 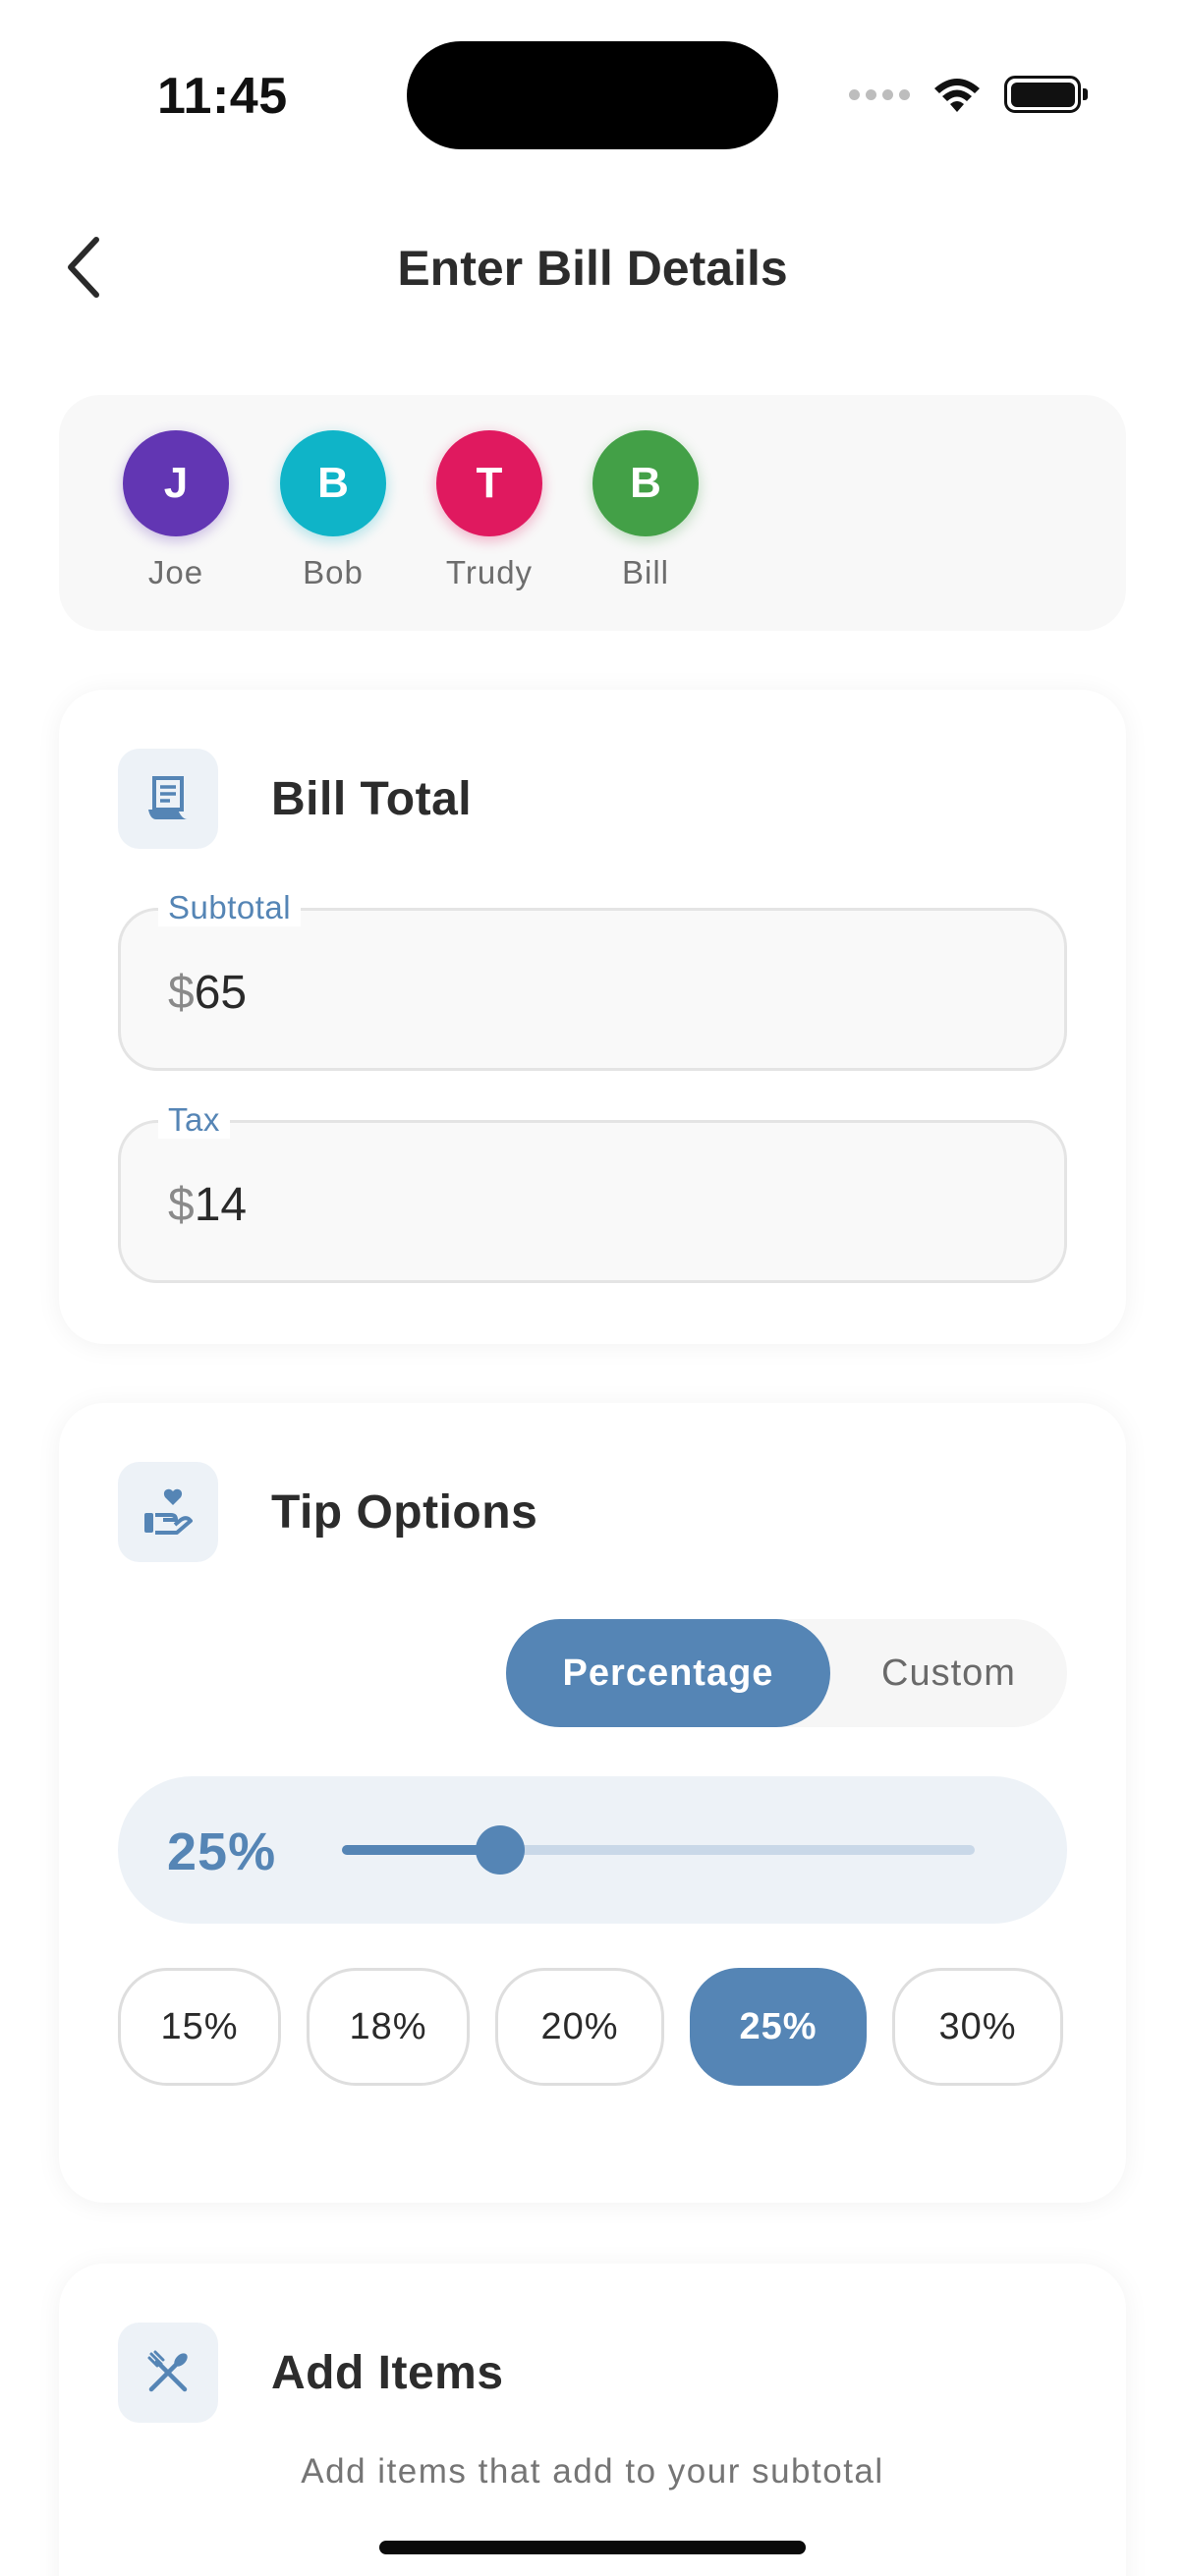 What do you see at coordinates (658, 1850) in the screenshot?
I see `tip-slider` at bounding box center [658, 1850].